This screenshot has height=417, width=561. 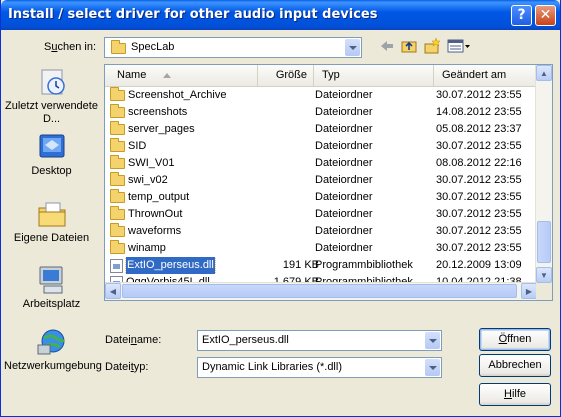 What do you see at coordinates (374, 75) in the screenshot?
I see `column-header-type: Typ` at bounding box center [374, 75].